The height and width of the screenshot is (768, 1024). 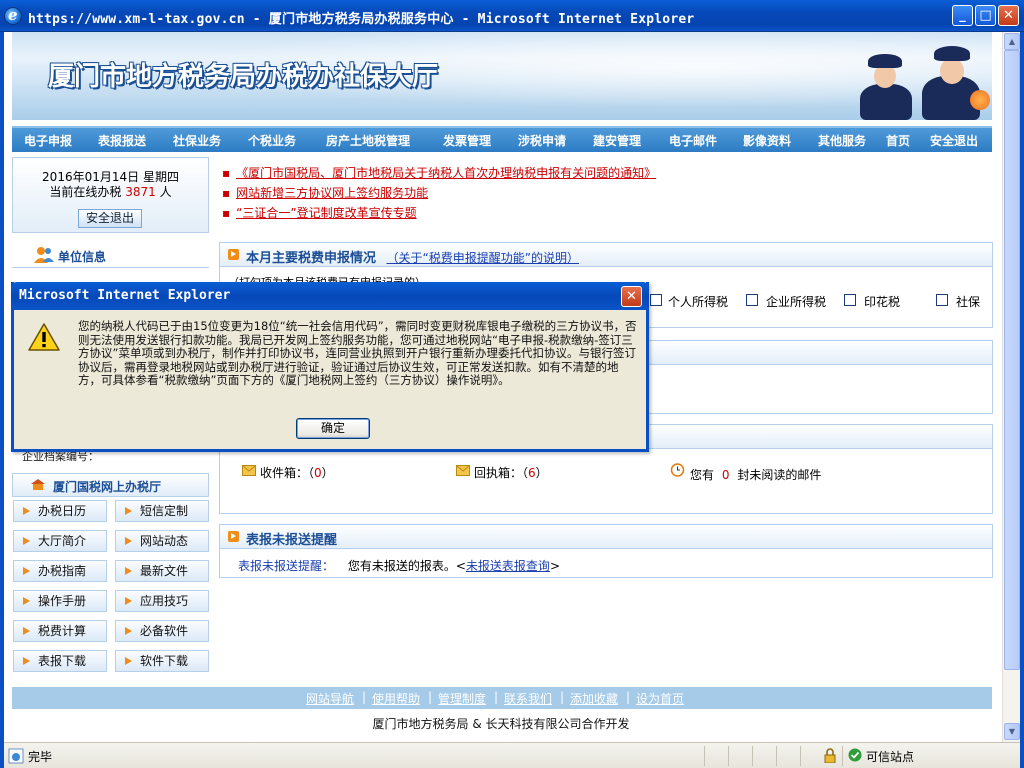 I want to click on unit-info-header: 单位信息, so click(x=110, y=255).